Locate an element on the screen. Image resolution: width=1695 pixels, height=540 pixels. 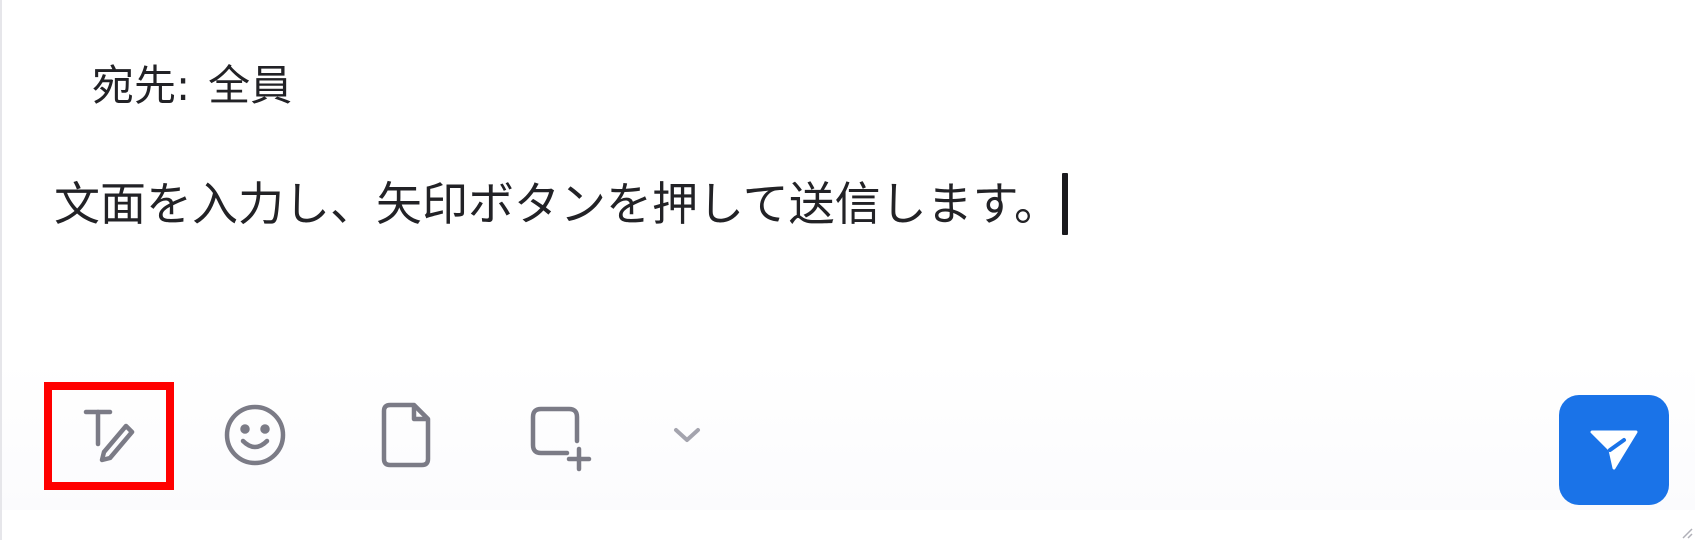
send-button is located at coordinates (1614, 450).